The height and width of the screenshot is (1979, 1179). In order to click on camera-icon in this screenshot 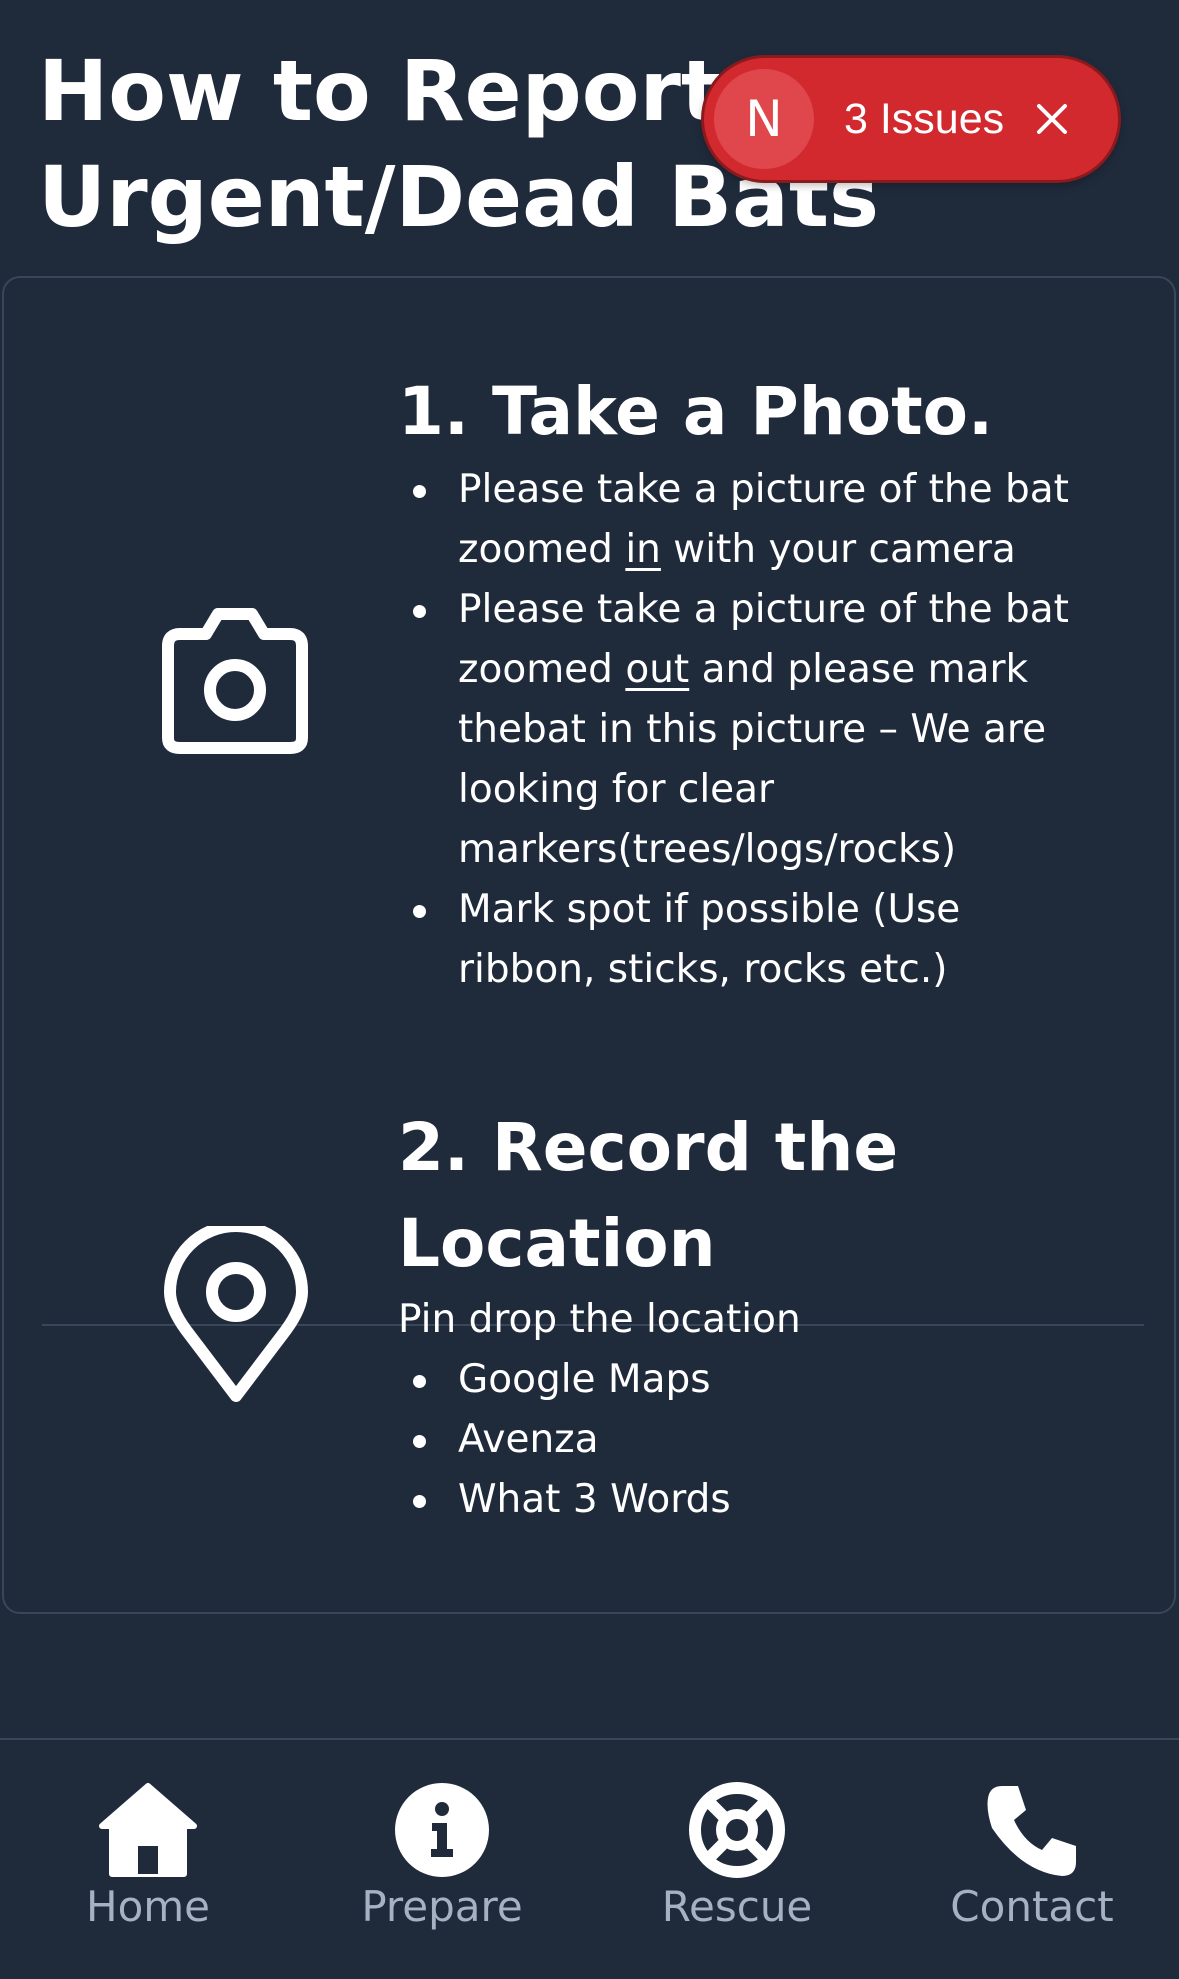, I will do `click(235, 683)`.